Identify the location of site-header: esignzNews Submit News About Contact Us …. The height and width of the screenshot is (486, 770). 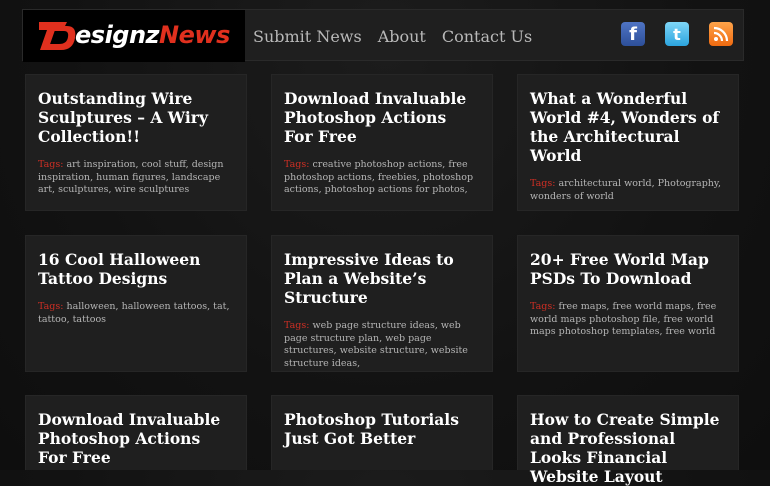
(383, 35).